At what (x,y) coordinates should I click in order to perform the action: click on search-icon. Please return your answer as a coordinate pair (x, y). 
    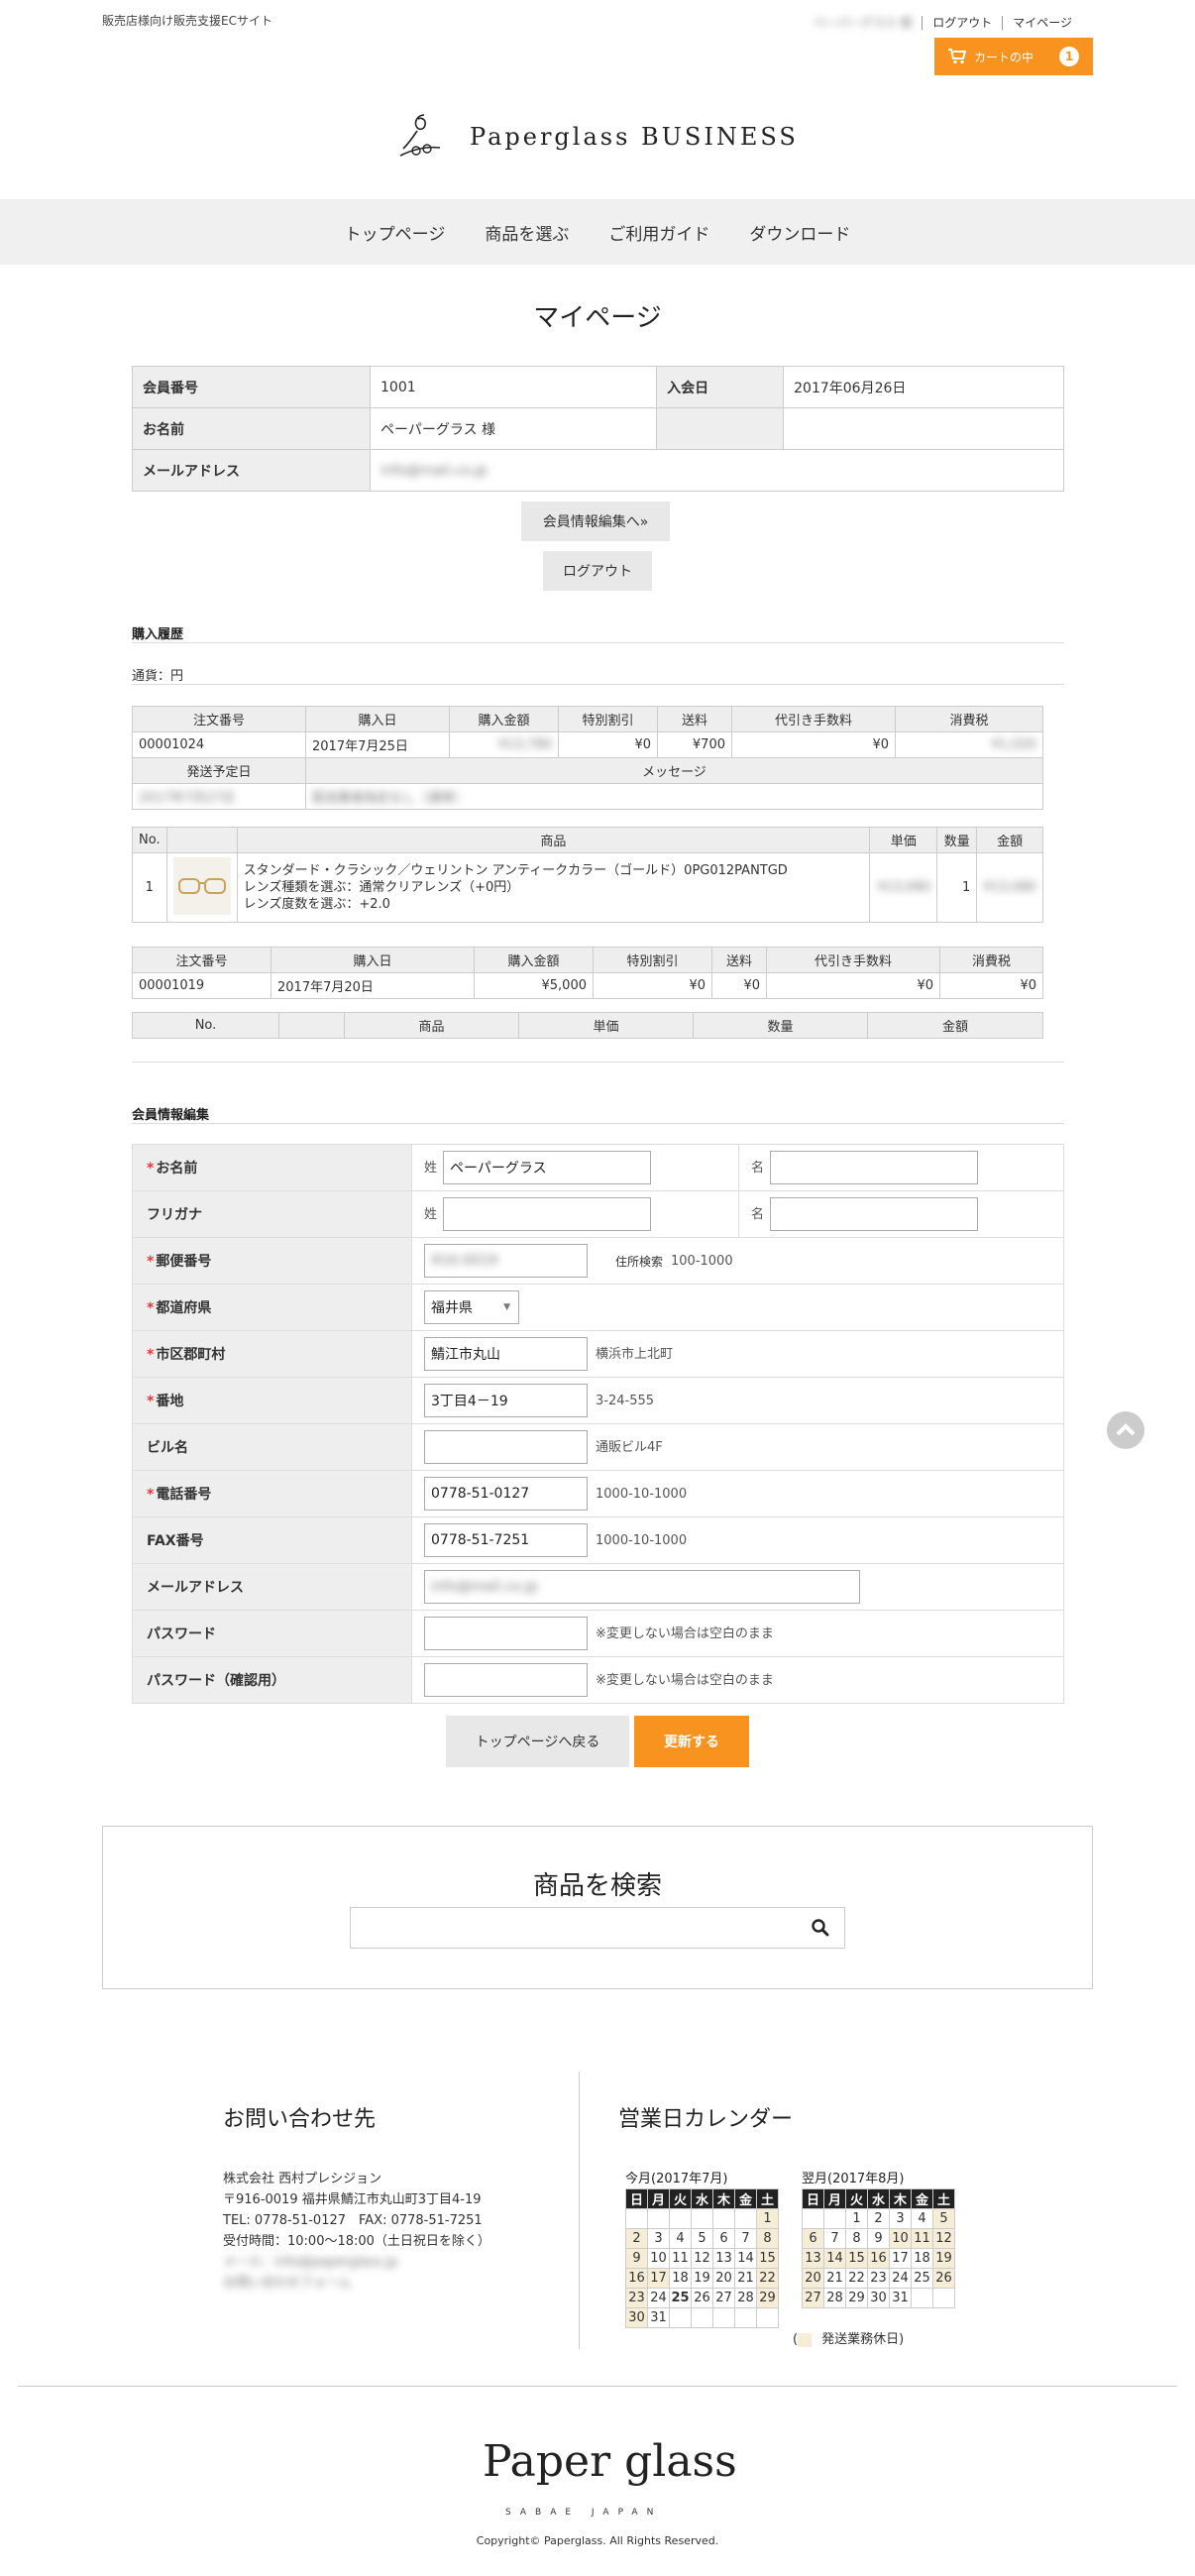
    Looking at the image, I should click on (820, 1928).